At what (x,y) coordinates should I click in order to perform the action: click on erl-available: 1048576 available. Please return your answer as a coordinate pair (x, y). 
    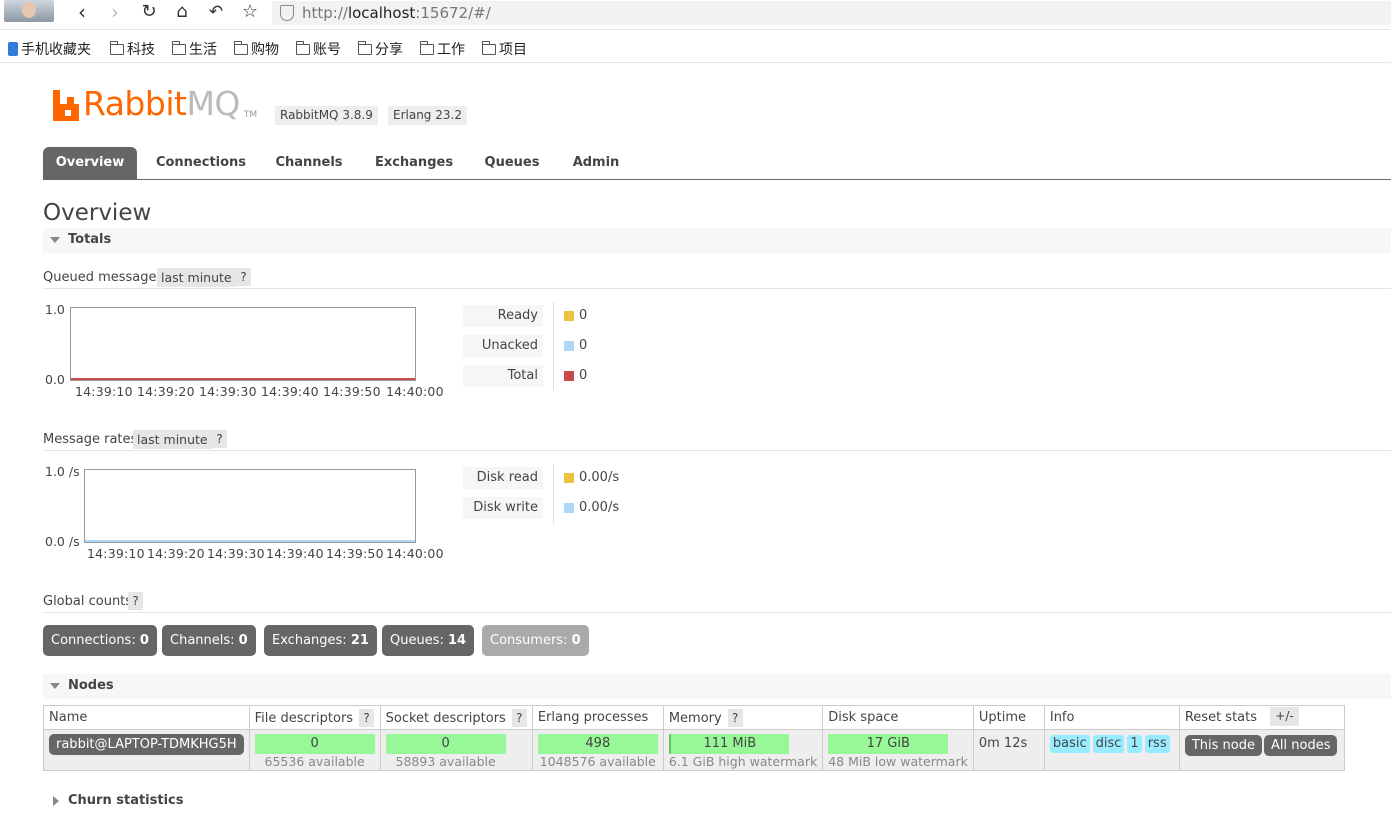
    Looking at the image, I should click on (597, 761).